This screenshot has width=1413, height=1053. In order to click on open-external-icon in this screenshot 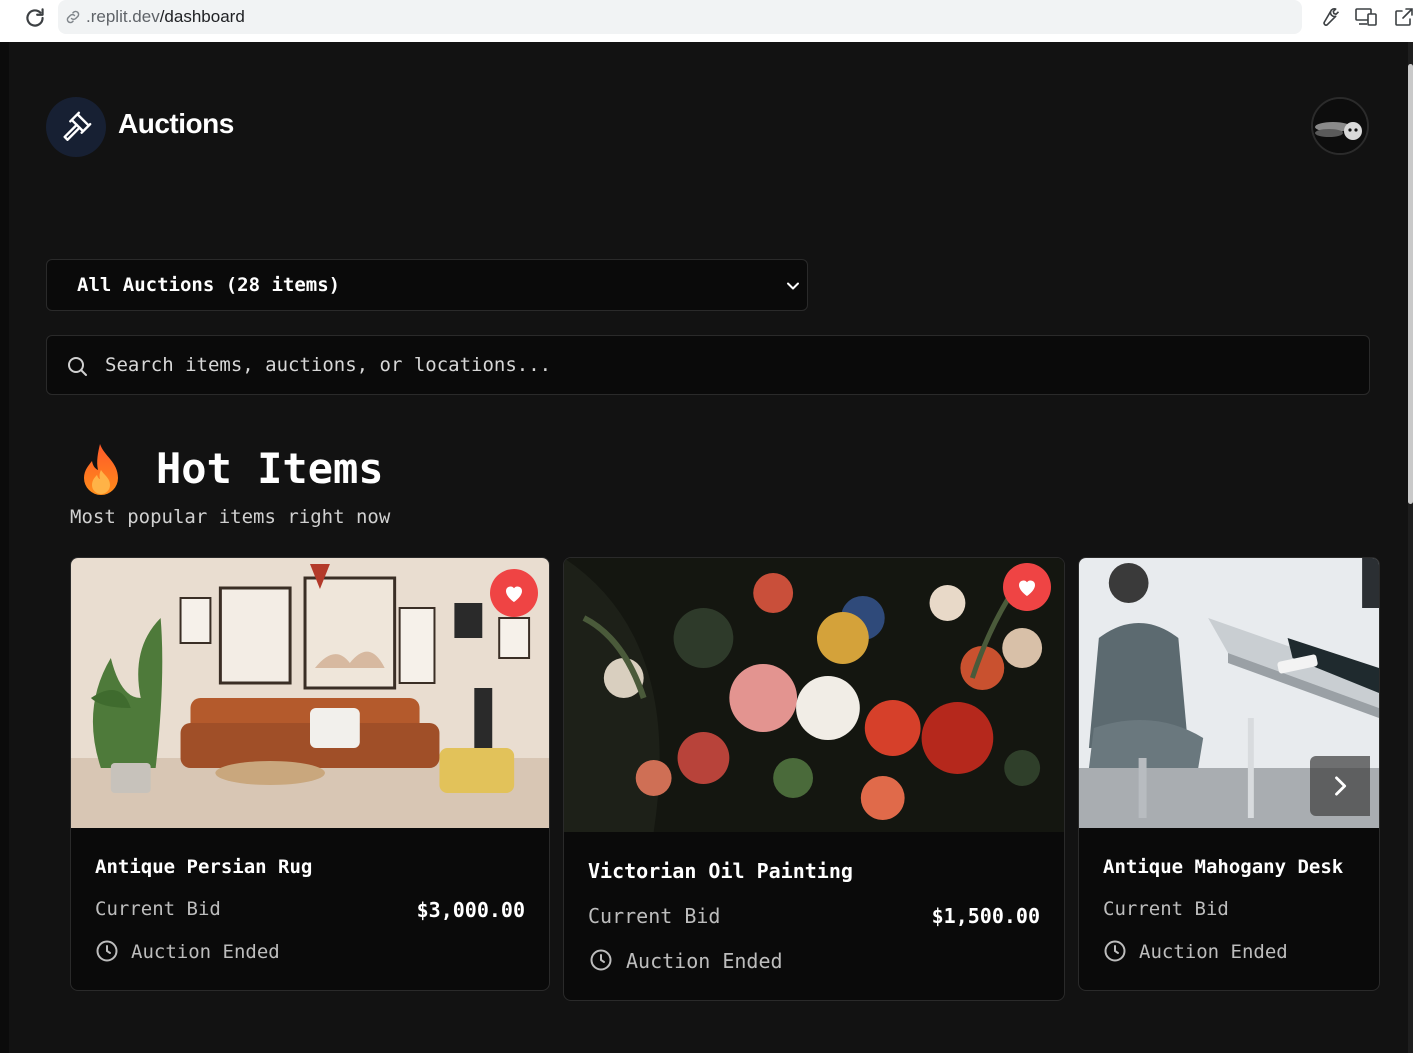, I will do `click(1402, 17)`.